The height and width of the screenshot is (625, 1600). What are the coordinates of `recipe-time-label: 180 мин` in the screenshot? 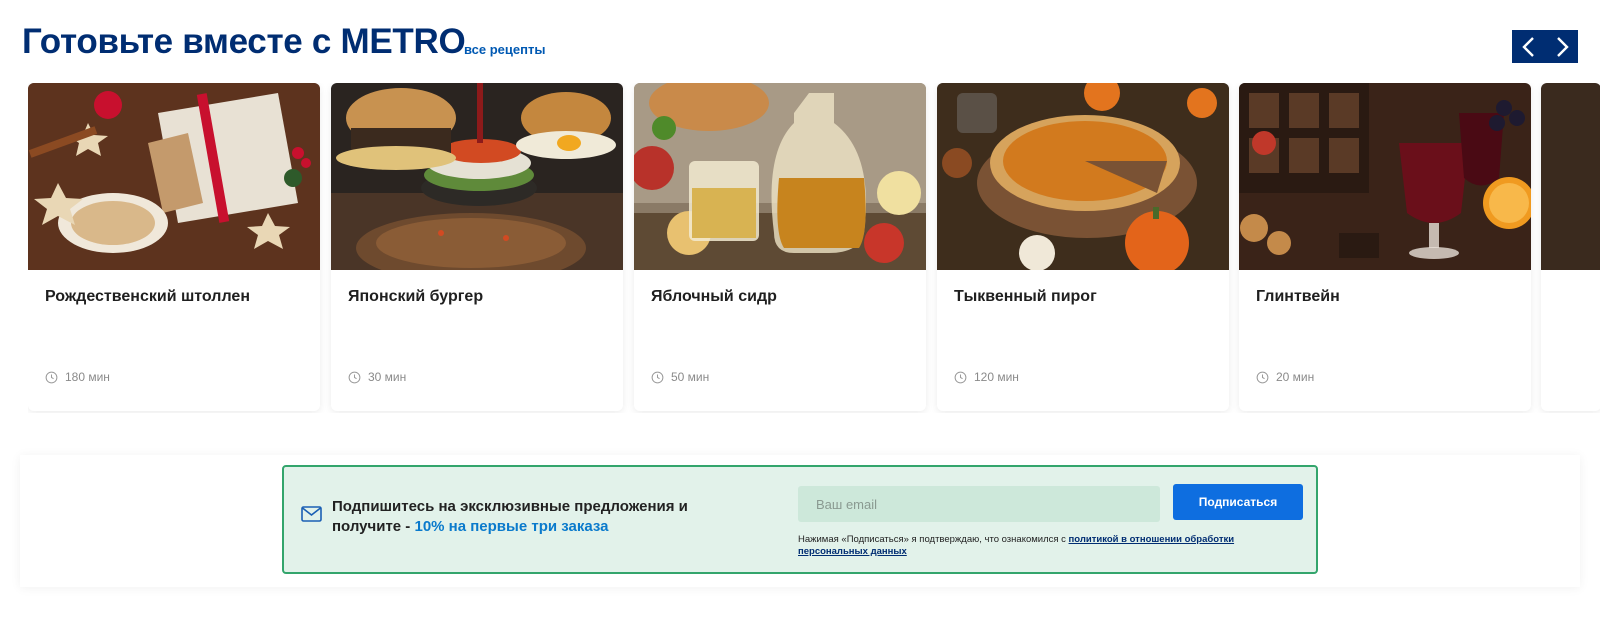 It's located at (87, 377).